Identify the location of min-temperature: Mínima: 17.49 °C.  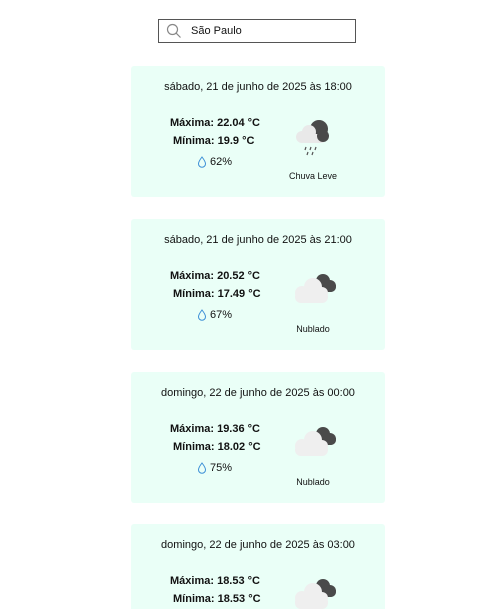
(217, 294).